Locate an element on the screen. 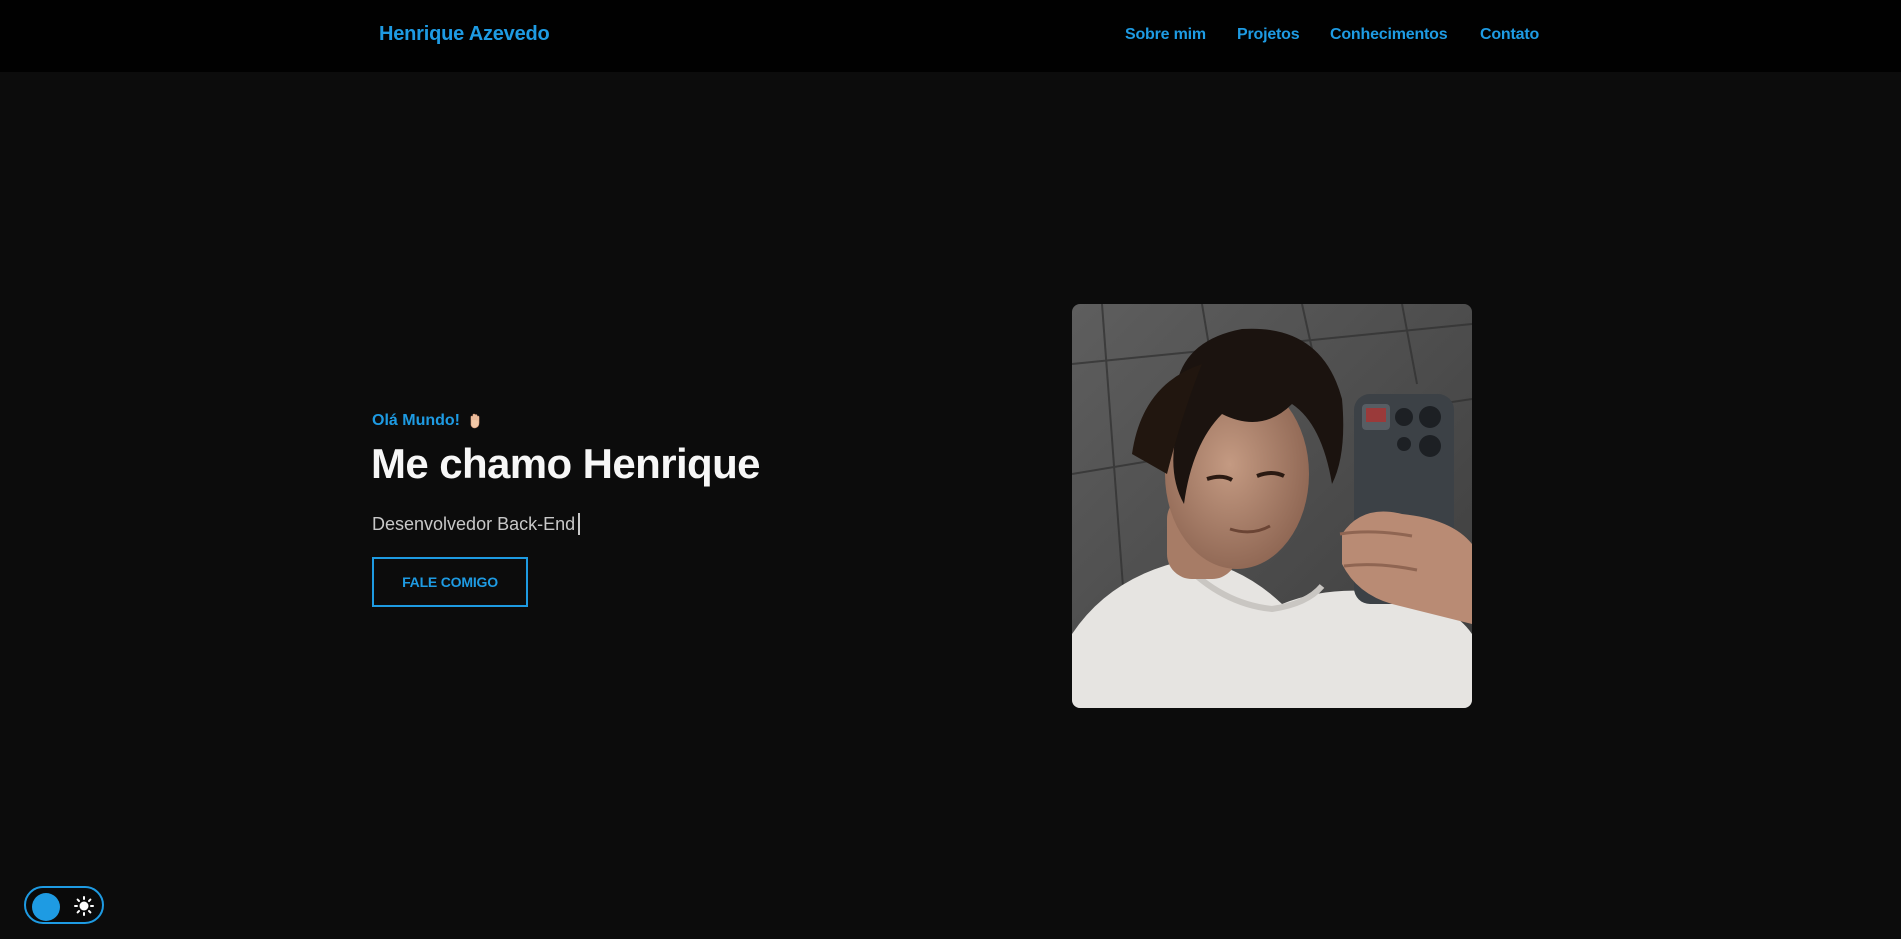 The width and height of the screenshot is (1901, 939). brand-link: Henrique Azevedo is located at coordinates (464, 34).